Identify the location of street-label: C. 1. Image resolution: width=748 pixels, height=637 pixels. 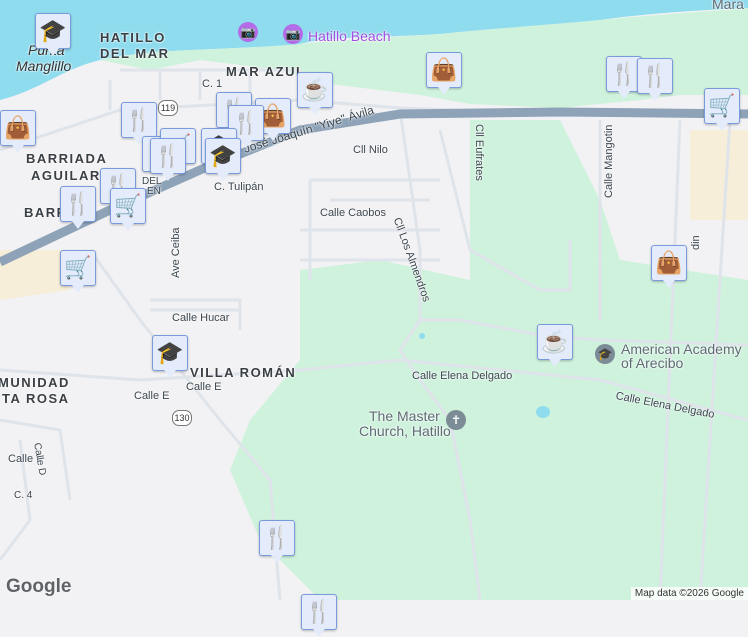
(212, 84).